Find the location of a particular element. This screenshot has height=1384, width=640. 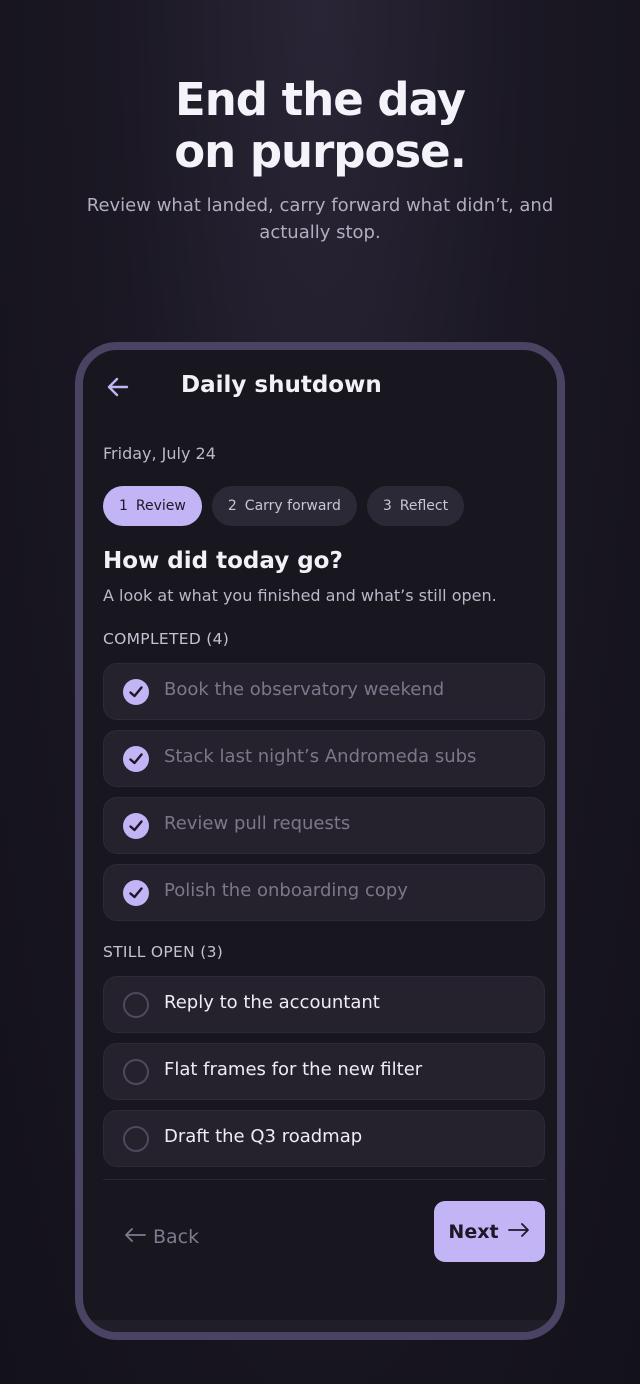

tab-reflect: 3 Reflect is located at coordinates (415, 506).